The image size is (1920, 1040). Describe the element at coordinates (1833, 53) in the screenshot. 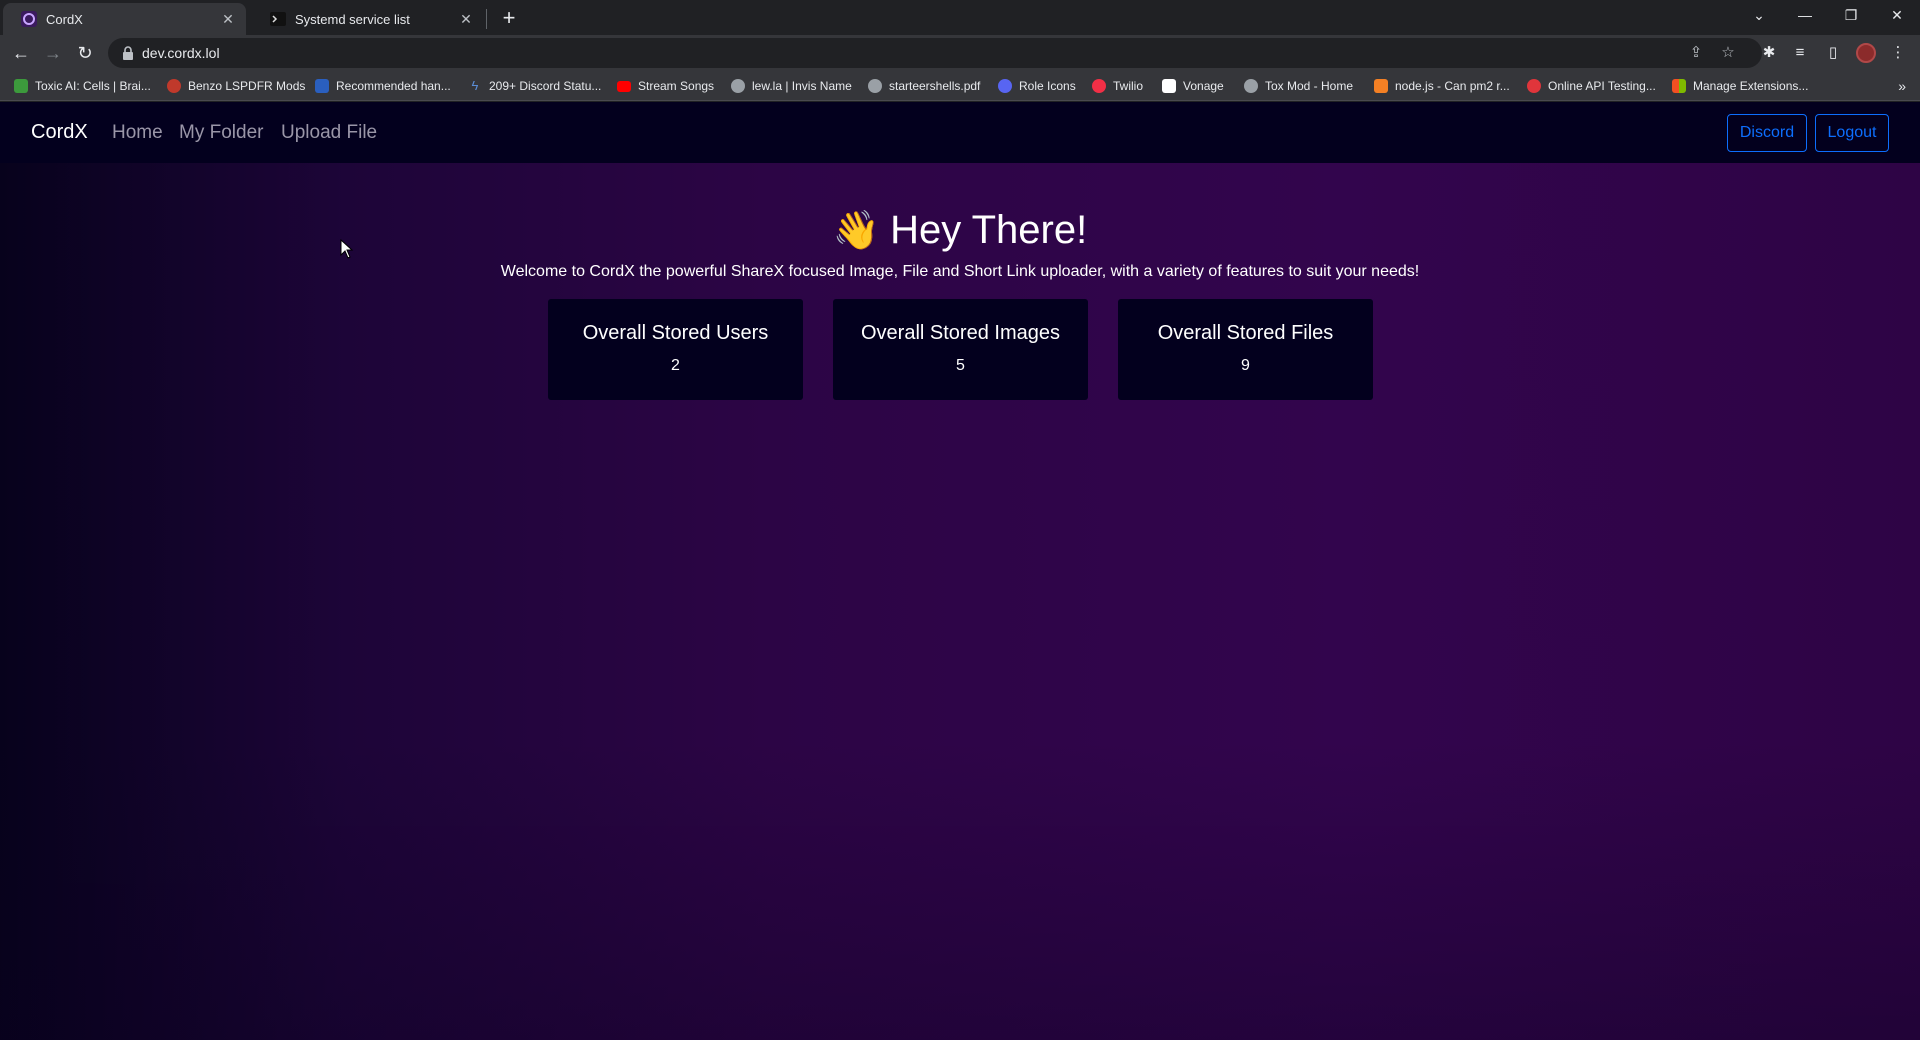

I see `side-panel-icon: ▯` at that location.